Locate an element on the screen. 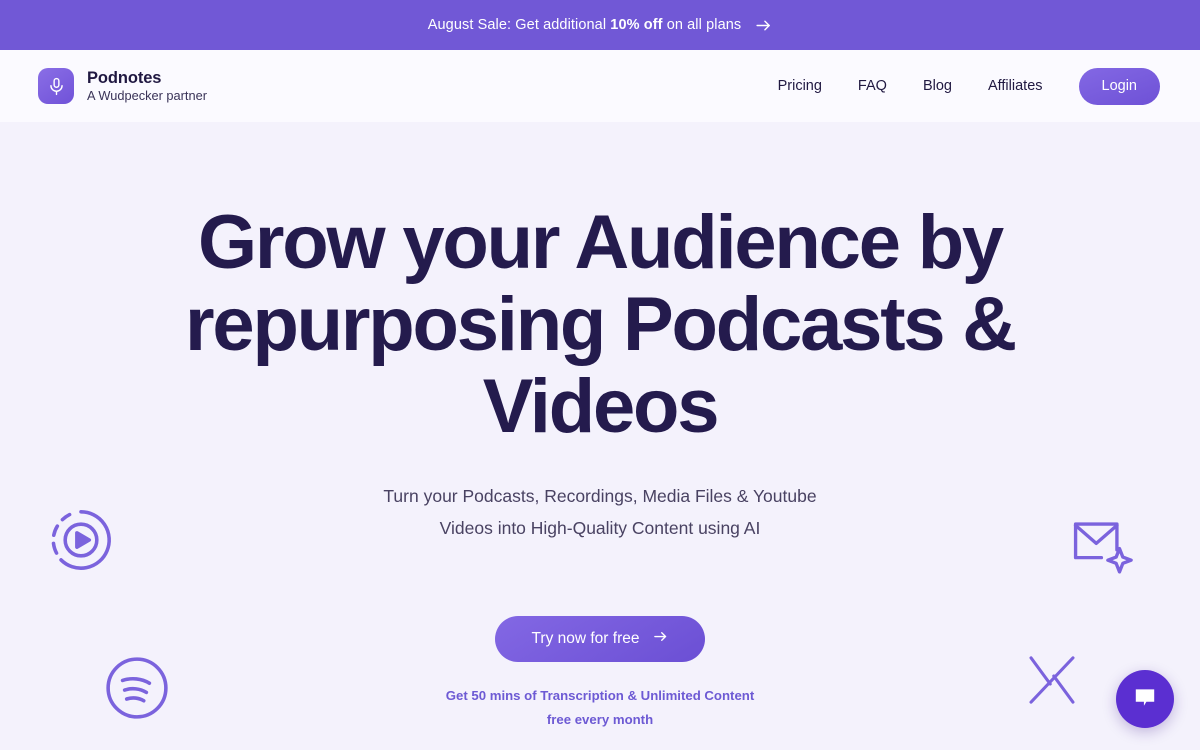  brand-logo: Podnotes A Wudpecker partner is located at coordinates (122, 86).